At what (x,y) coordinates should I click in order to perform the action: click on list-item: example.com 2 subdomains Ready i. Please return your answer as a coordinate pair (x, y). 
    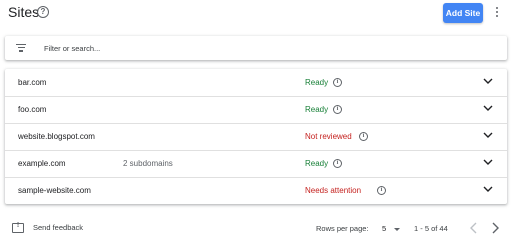
    Looking at the image, I should click on (256, 164).